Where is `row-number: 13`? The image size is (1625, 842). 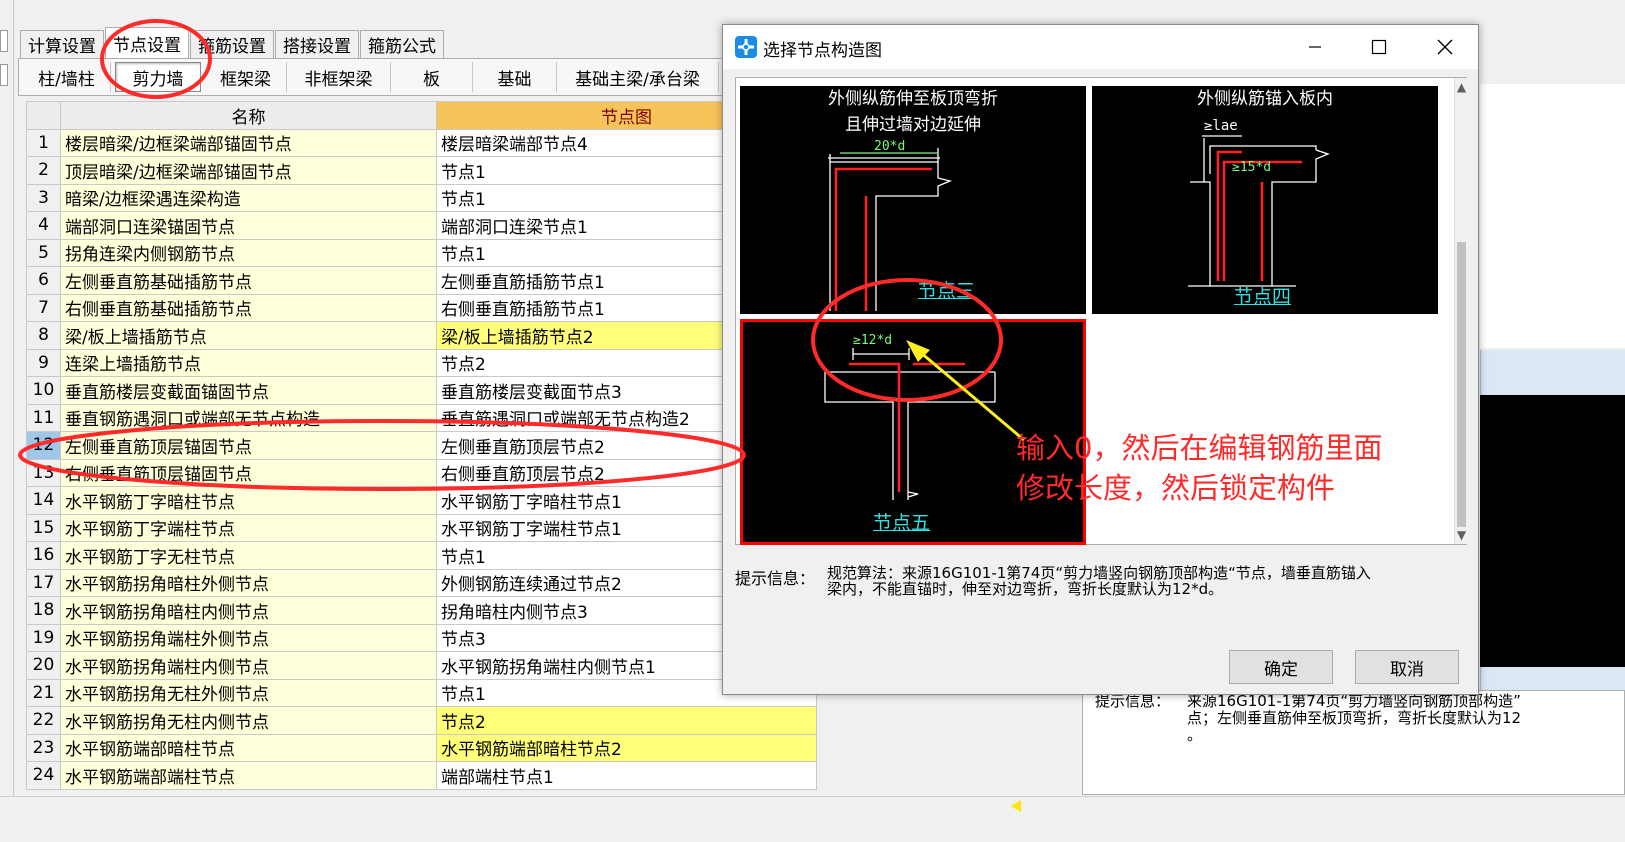
row-number: 13 is located at coordinates (43, 472).